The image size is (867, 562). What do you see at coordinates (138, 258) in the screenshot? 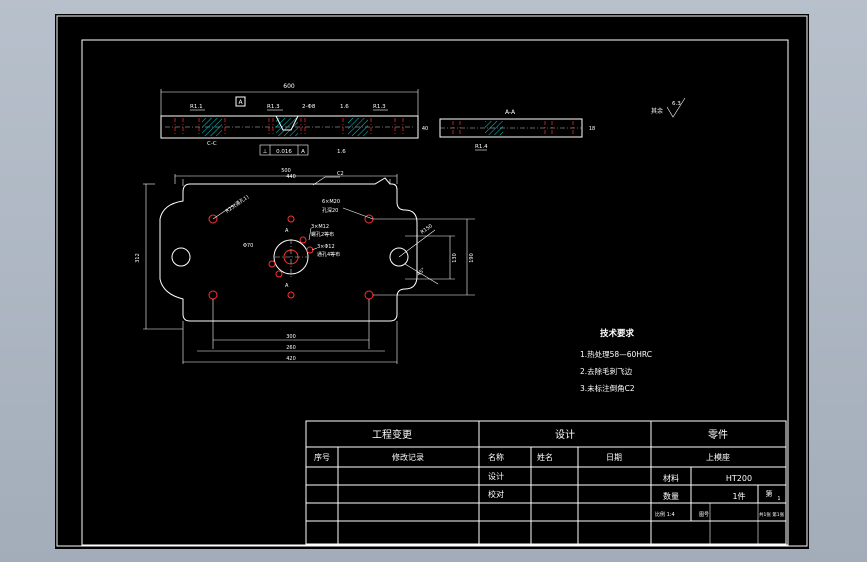
I see `plan-dim-left: 312` at bounding box center [138, 258].